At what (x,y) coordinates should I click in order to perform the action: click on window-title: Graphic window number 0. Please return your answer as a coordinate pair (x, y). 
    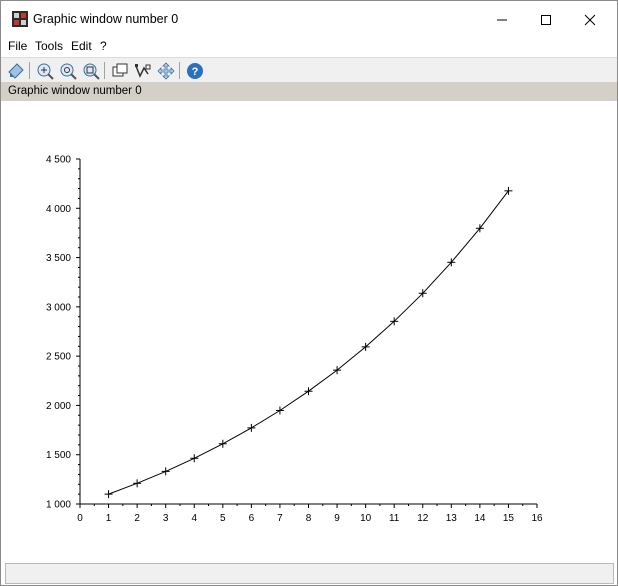
    Looking at the image, I should click on (106, 19).